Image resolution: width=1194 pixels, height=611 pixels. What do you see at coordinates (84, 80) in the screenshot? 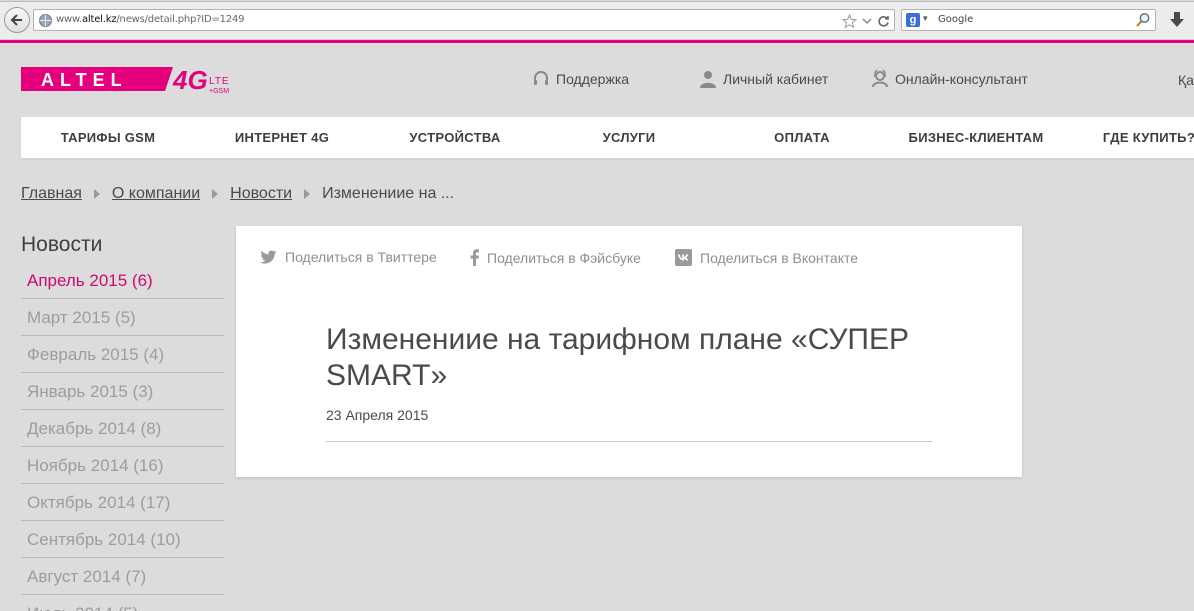
I see `logo-text: ALTEL` at bounding box center [84, 80].